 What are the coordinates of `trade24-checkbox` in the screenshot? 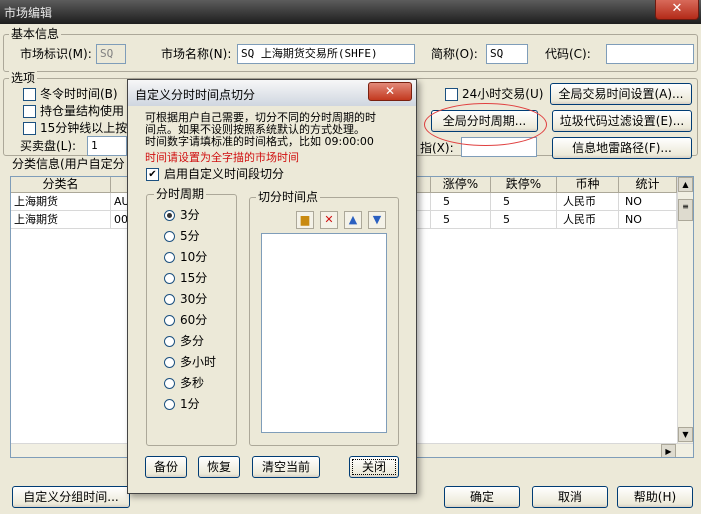 It's located at (451, 94).